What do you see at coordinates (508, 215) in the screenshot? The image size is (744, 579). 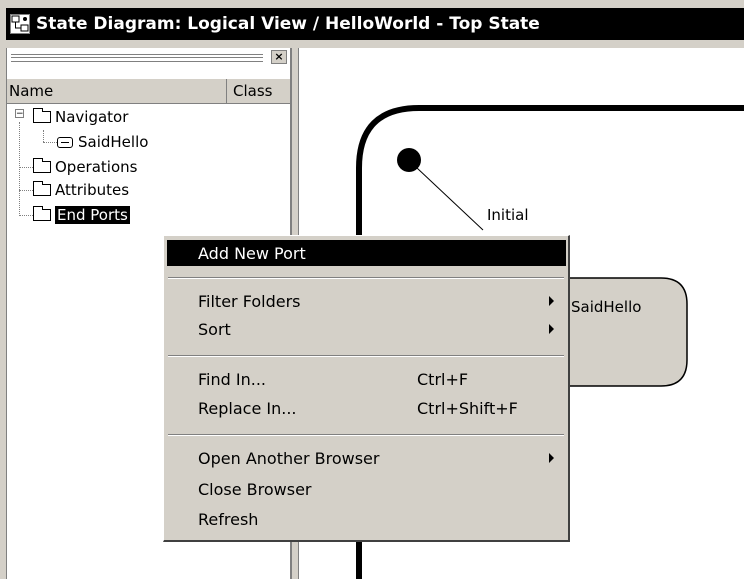 I see `initial-label: Initial` at bounding box center [508, 215].